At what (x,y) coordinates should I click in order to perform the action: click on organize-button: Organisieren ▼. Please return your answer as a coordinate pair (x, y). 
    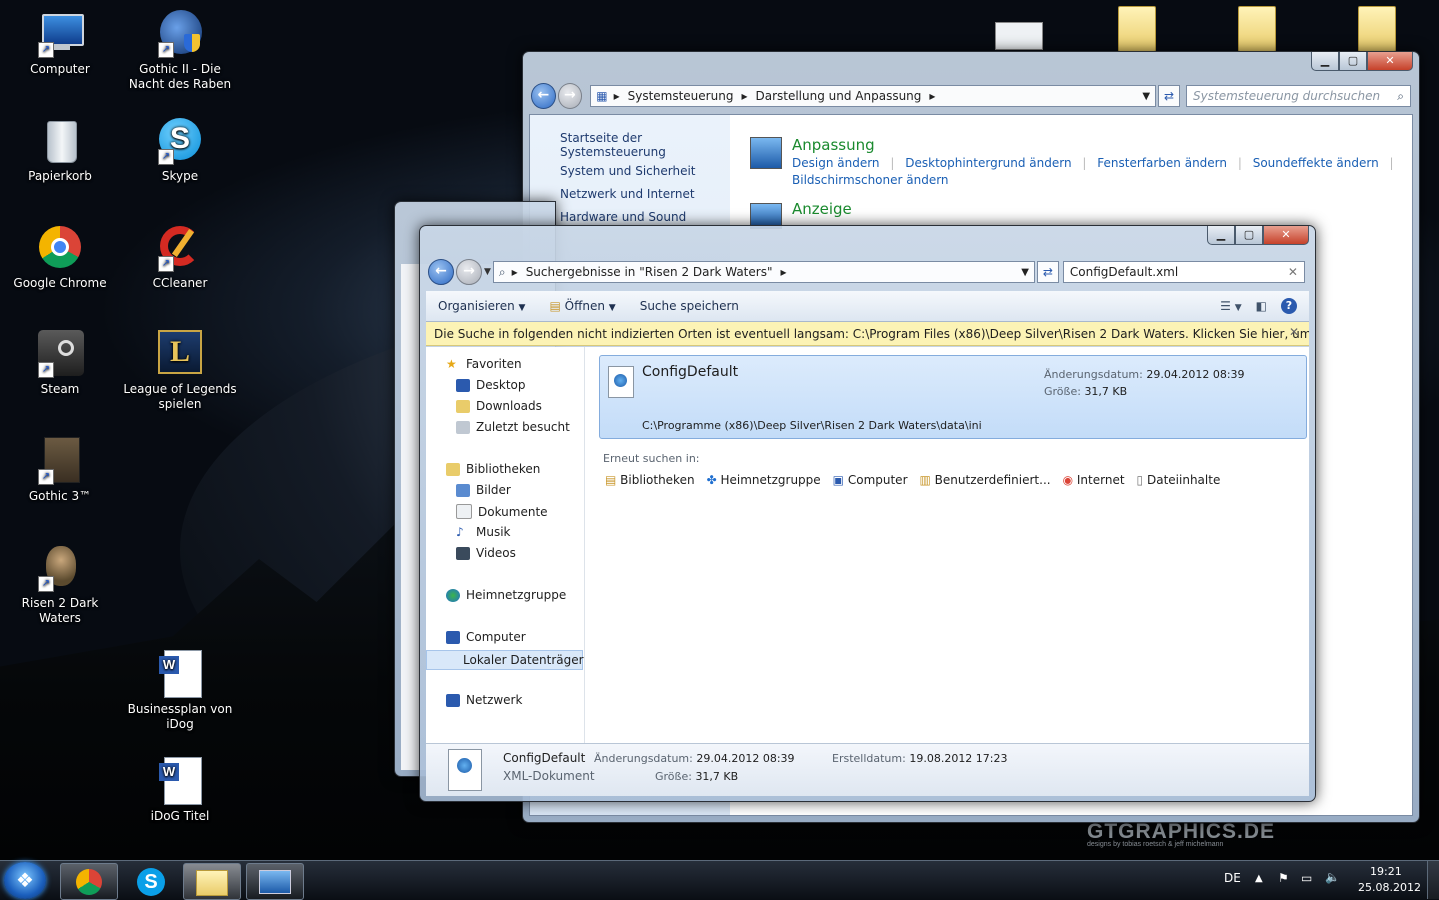
    Looking at the image, I should click on (481, 306).